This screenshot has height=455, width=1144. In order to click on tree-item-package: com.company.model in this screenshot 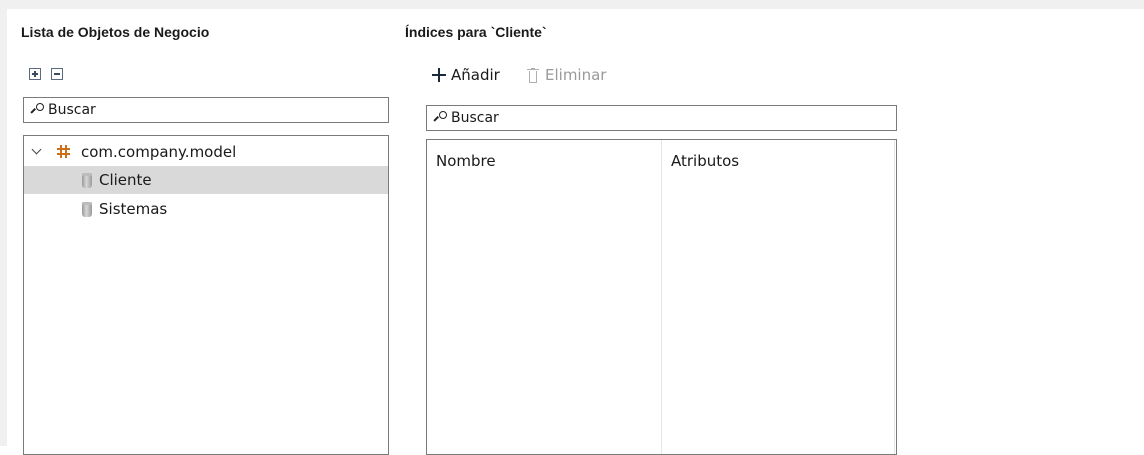, I will do `click(206, 152)`.